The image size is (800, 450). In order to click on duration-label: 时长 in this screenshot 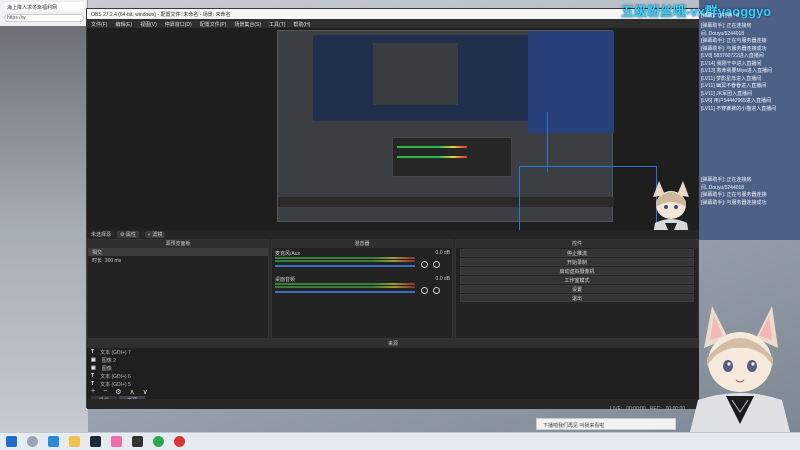, I will do `click(97, 261)`.